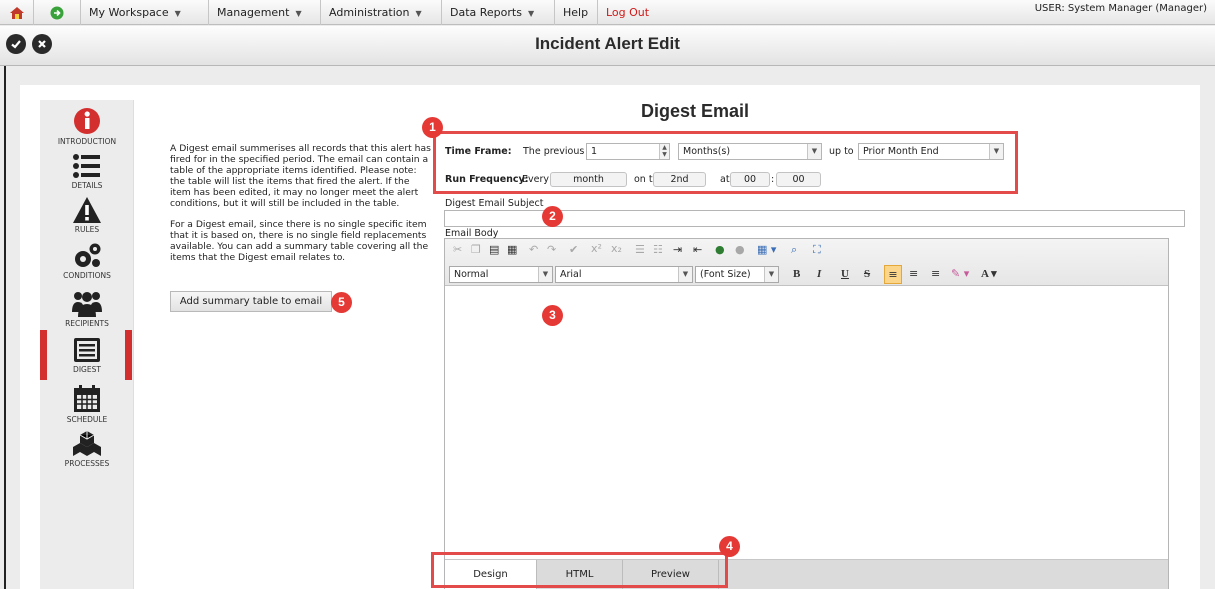  I want to click on superscript-icon: x², so click(596, 248).